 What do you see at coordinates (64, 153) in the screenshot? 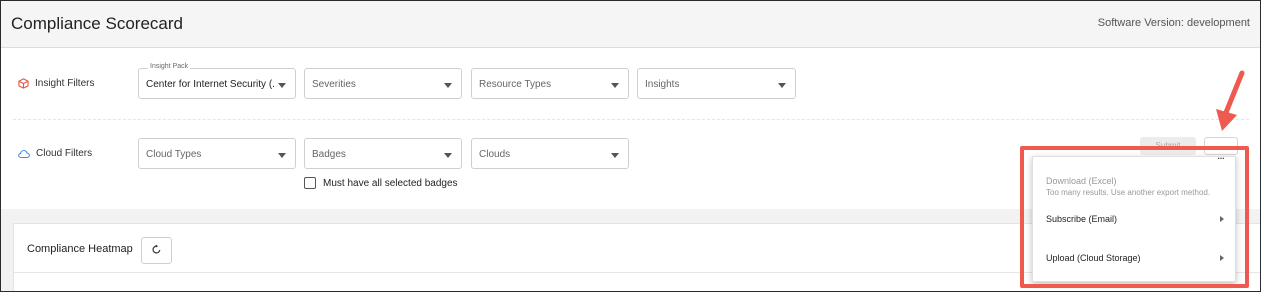
I see `cloud-filters-text: Cloud Filters` at bounding box center [64, 153].